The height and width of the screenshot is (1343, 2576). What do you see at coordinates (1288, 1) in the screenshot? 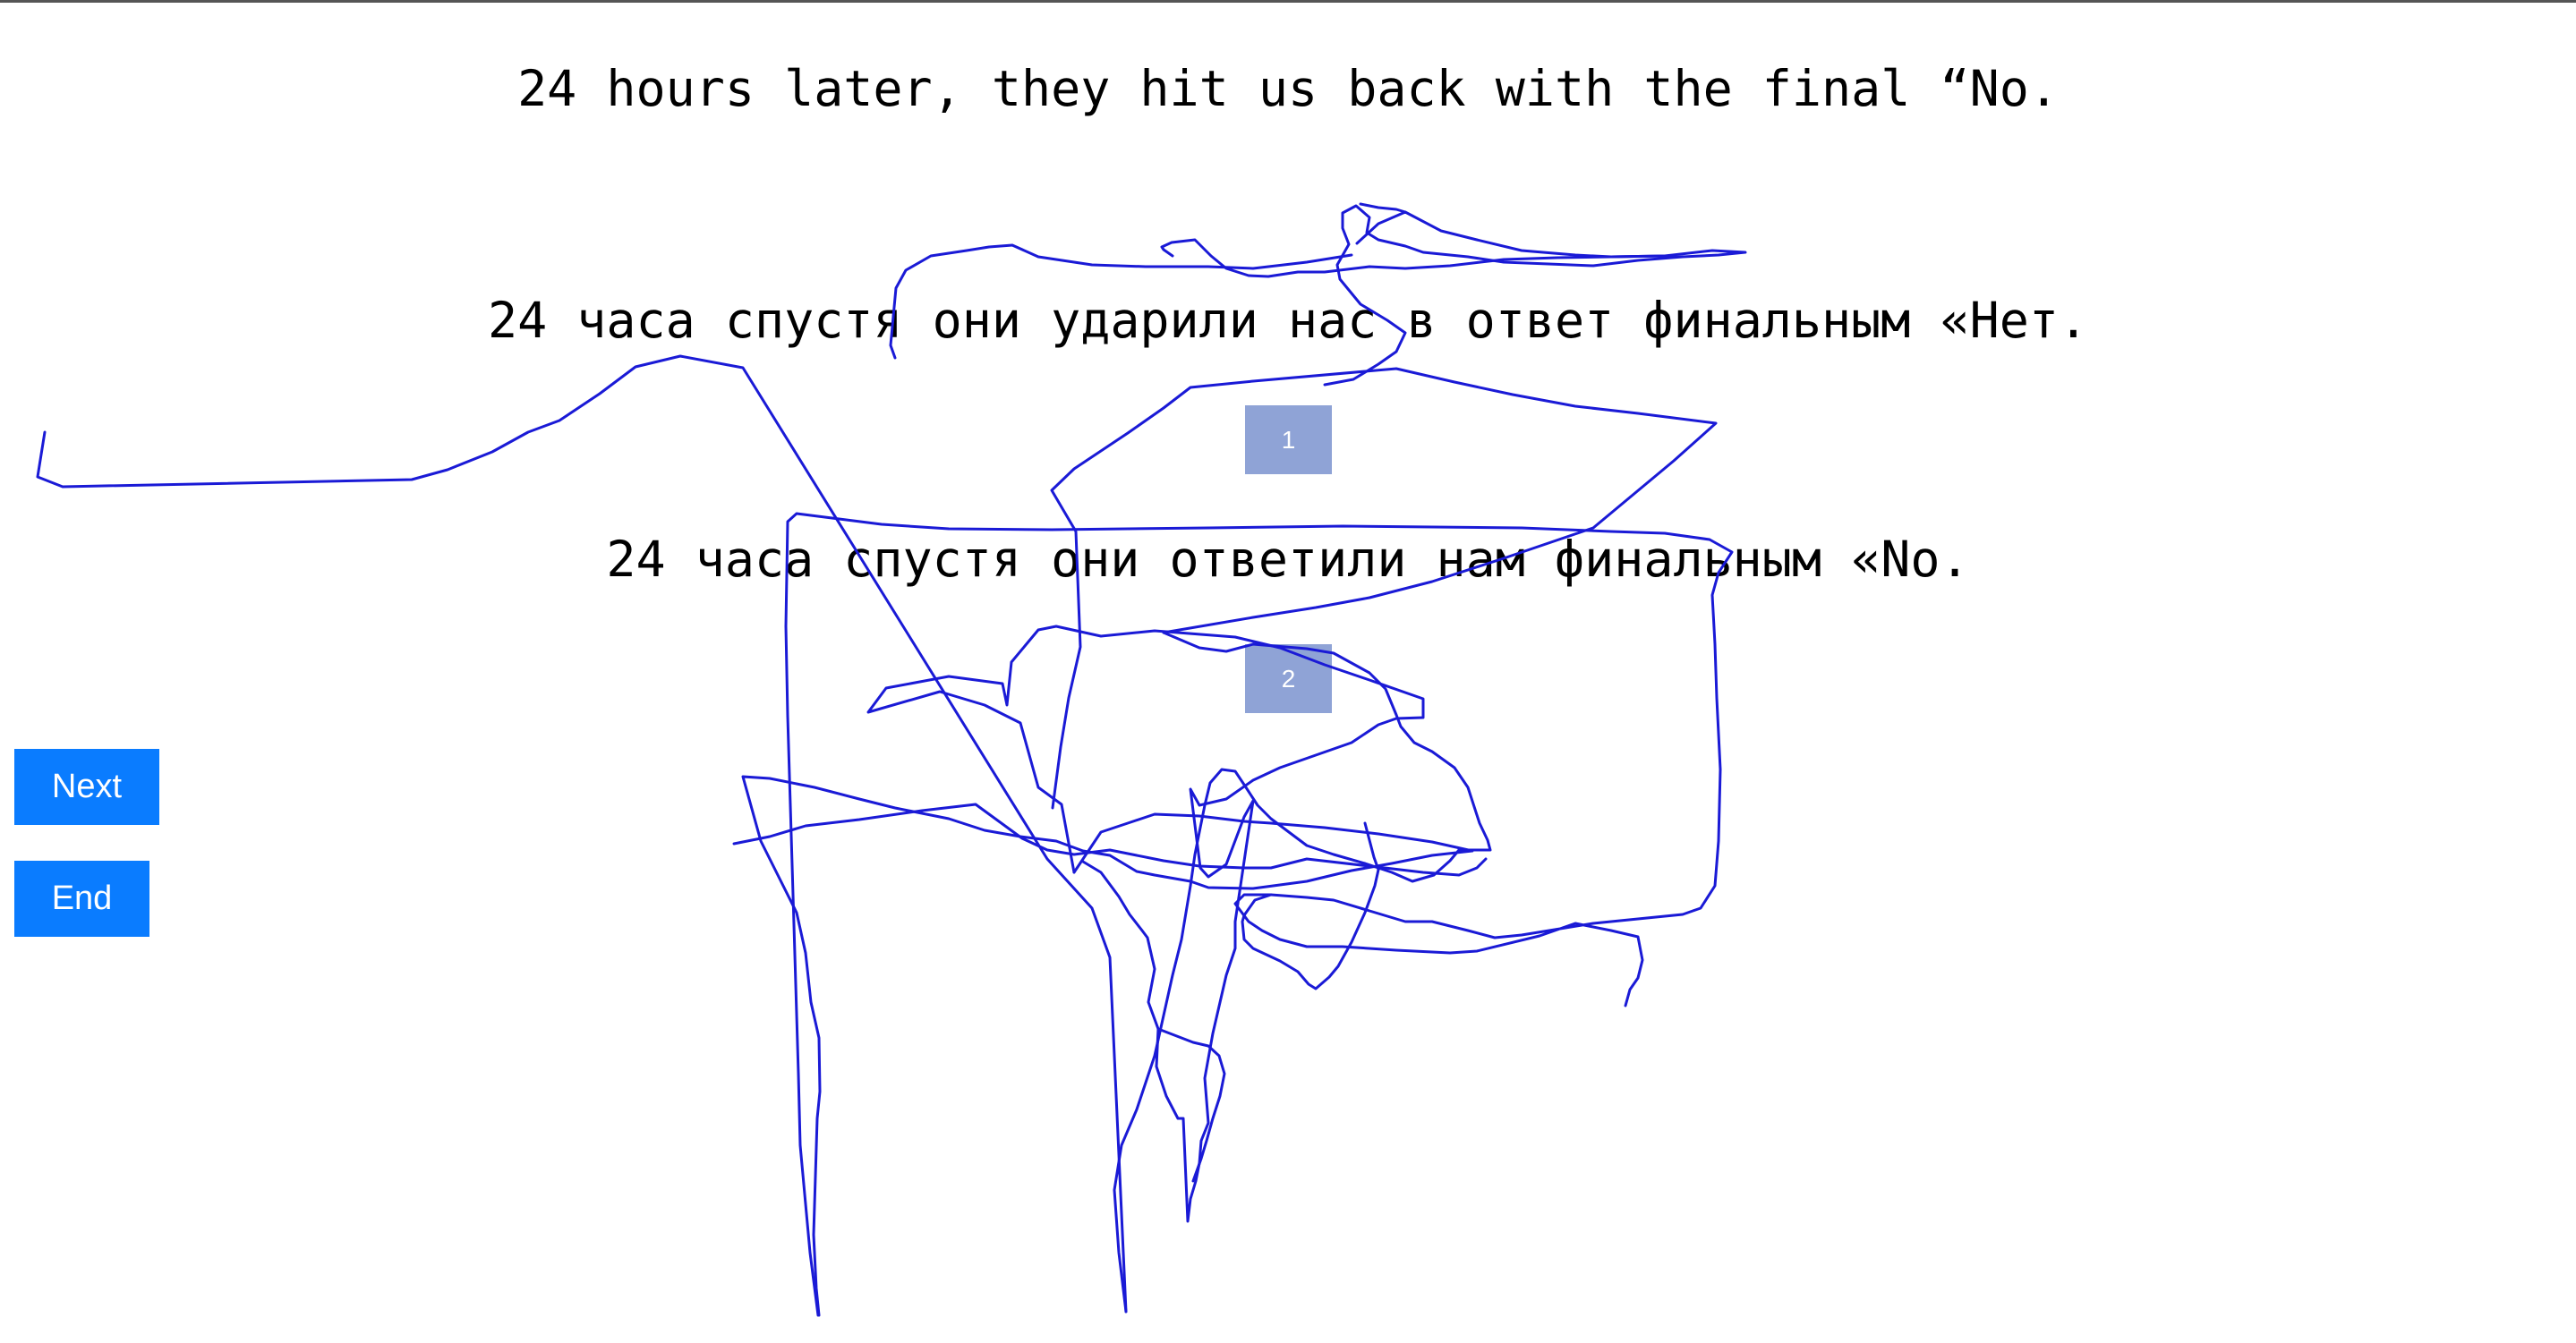
I see `top-border` at bounding box center [1288, 1].